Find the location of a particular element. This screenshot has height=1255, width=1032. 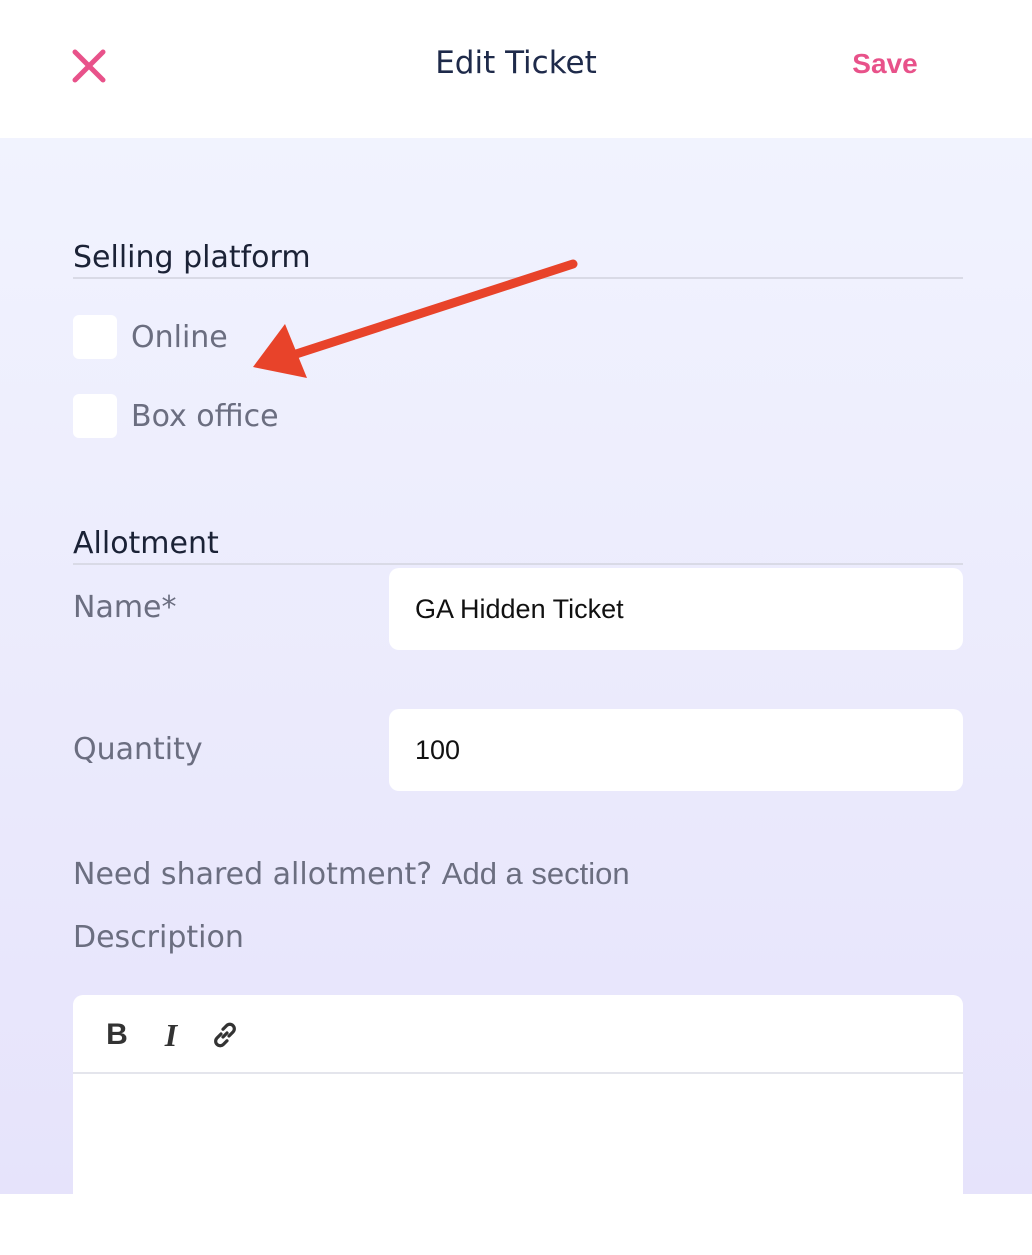

description-label: Description is located at coordinates (158, 937).